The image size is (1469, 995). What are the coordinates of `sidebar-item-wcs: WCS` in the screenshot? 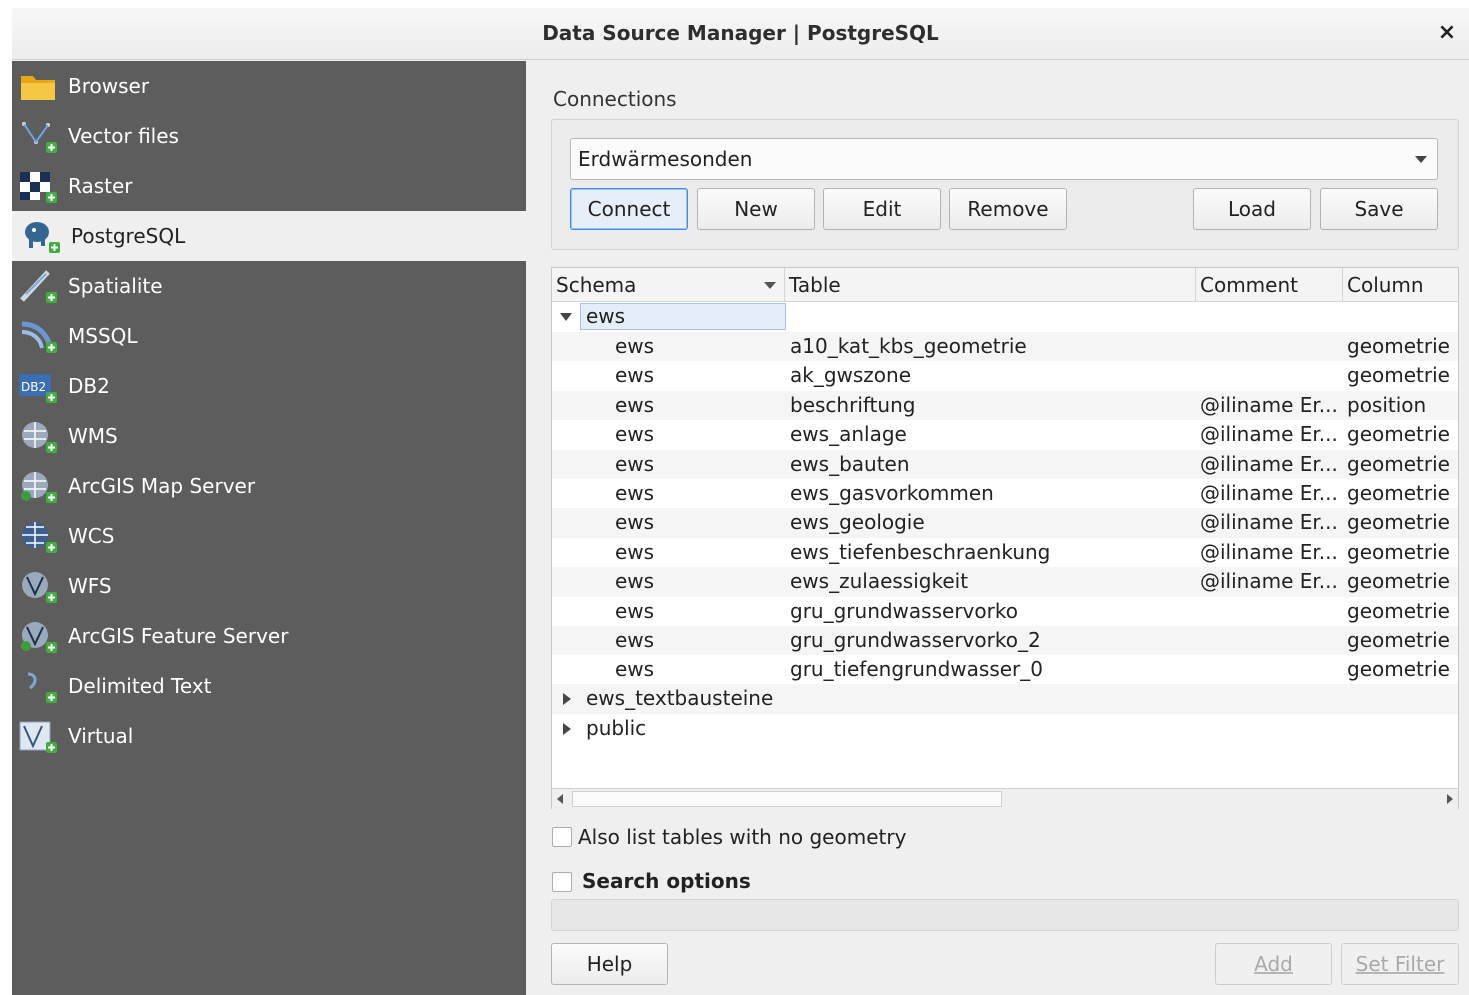 It's located at (269, 536).